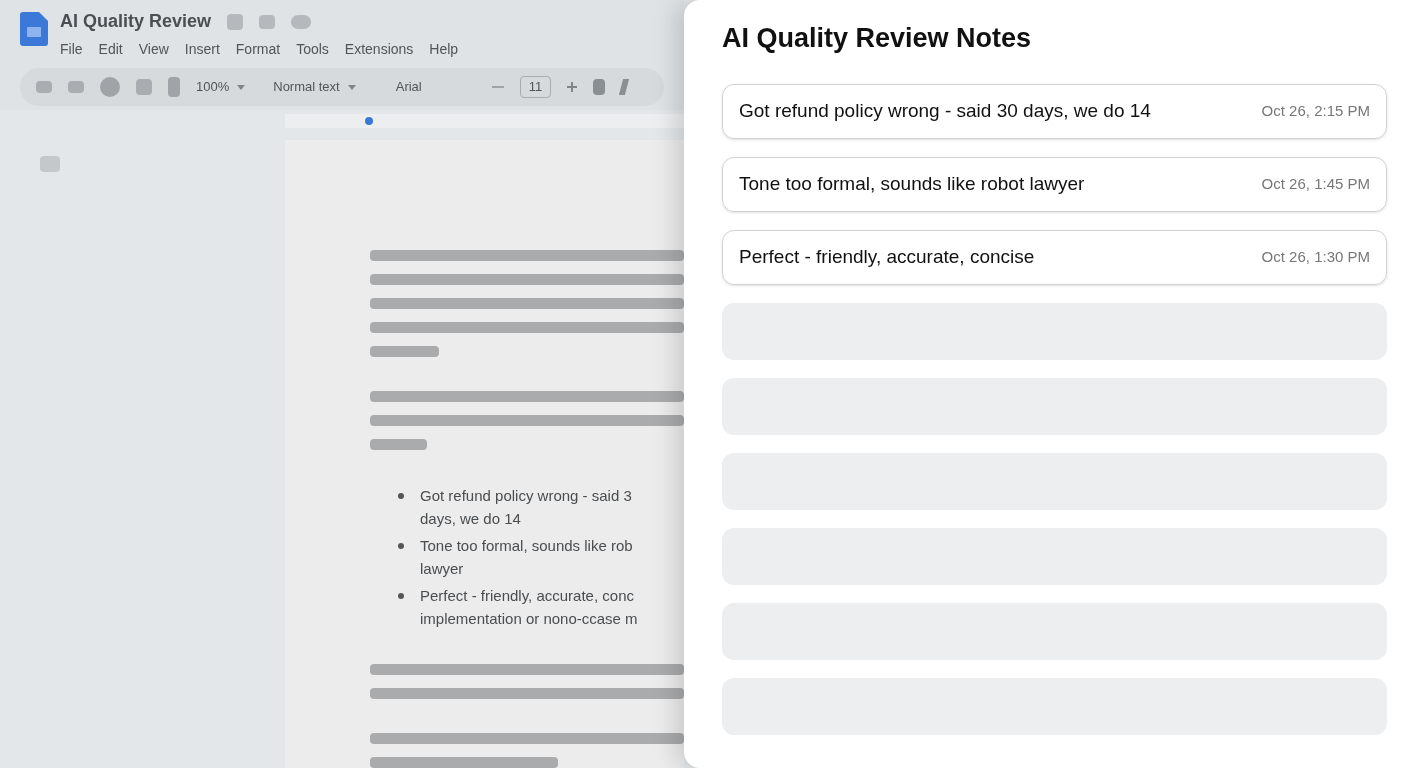 This screenshot has width=1408, height=768. I want to click on note-time: Oct 26, 2:15 PM, so click(1315, 110).